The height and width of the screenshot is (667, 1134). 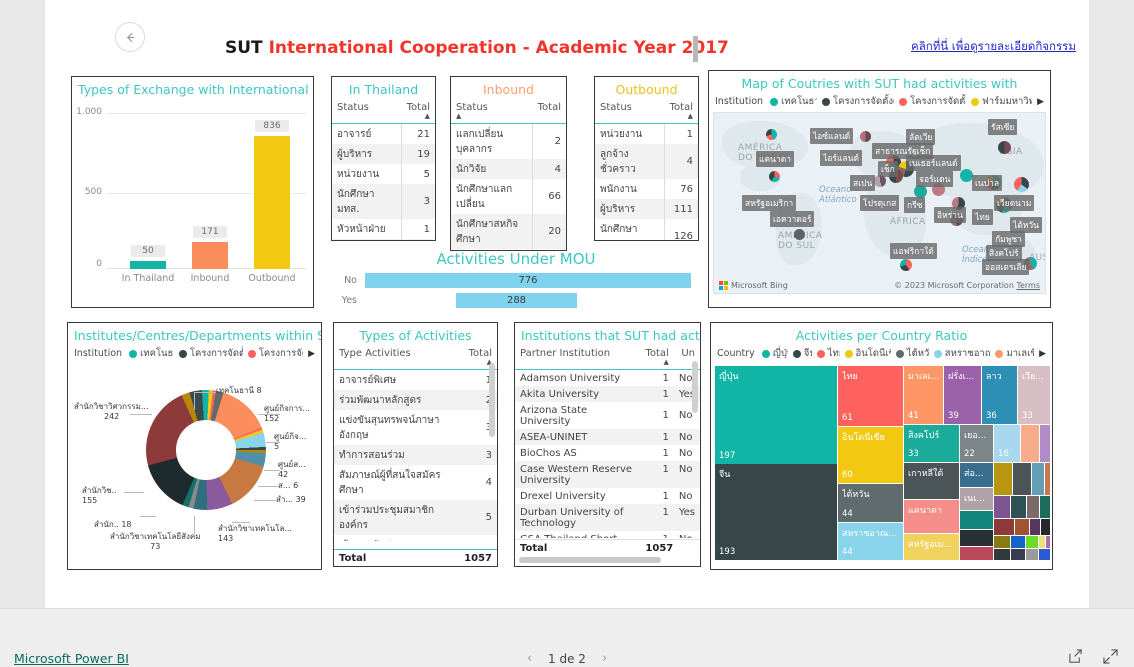 What do you see at coordinates (776, 512) in the screenshot?
I see `treemap-tile-china: จีน 193` at bounding box center [776, 512].